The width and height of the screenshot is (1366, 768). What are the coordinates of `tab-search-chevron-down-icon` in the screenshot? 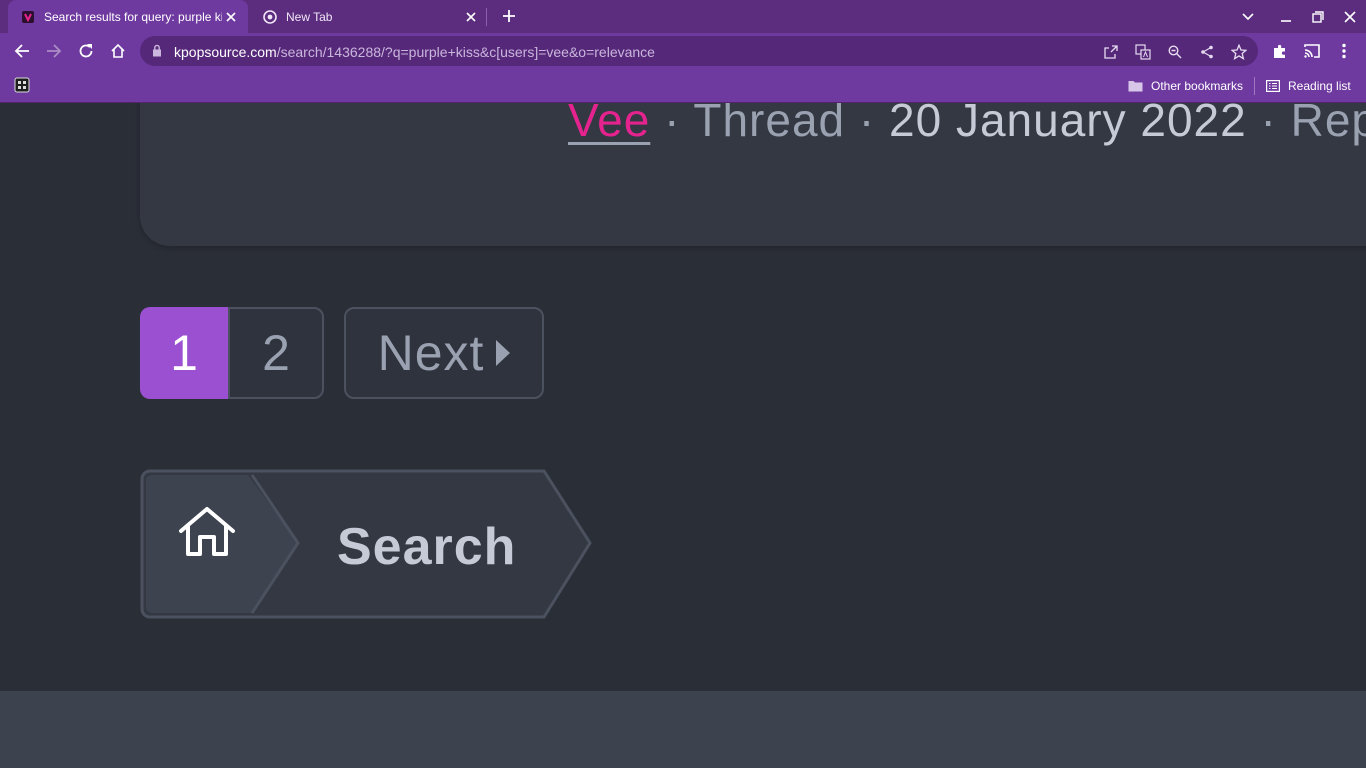 It's located at (1248, 17).